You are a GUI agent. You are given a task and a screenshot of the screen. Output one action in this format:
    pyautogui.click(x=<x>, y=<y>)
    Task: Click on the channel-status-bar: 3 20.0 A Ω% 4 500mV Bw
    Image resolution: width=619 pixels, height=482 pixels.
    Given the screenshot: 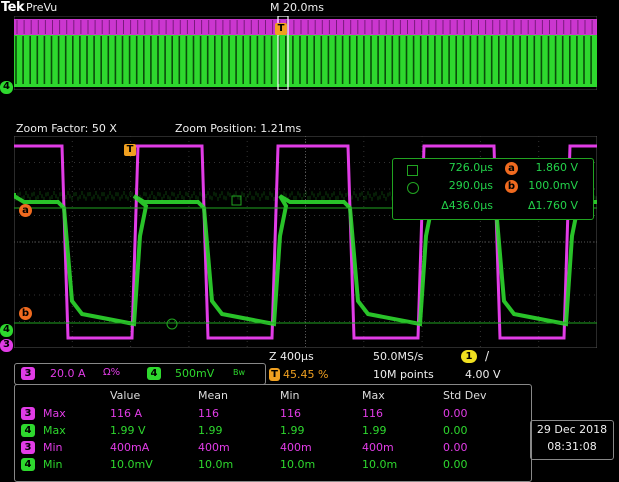 What is the action you would take?
    pyautogui.click(x=140, y=374)
    